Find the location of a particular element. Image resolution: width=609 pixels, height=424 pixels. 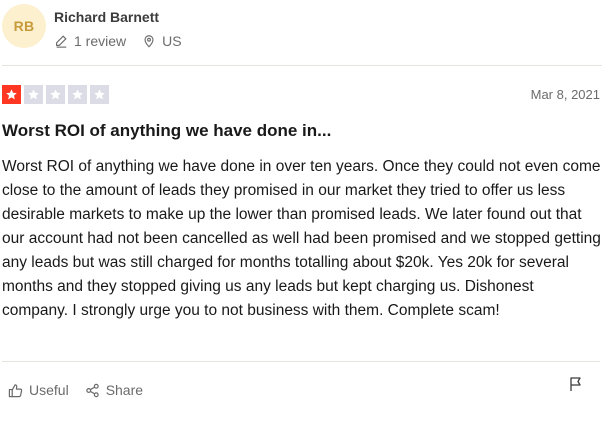

pencil-icon is located at coordinates (61, 41).